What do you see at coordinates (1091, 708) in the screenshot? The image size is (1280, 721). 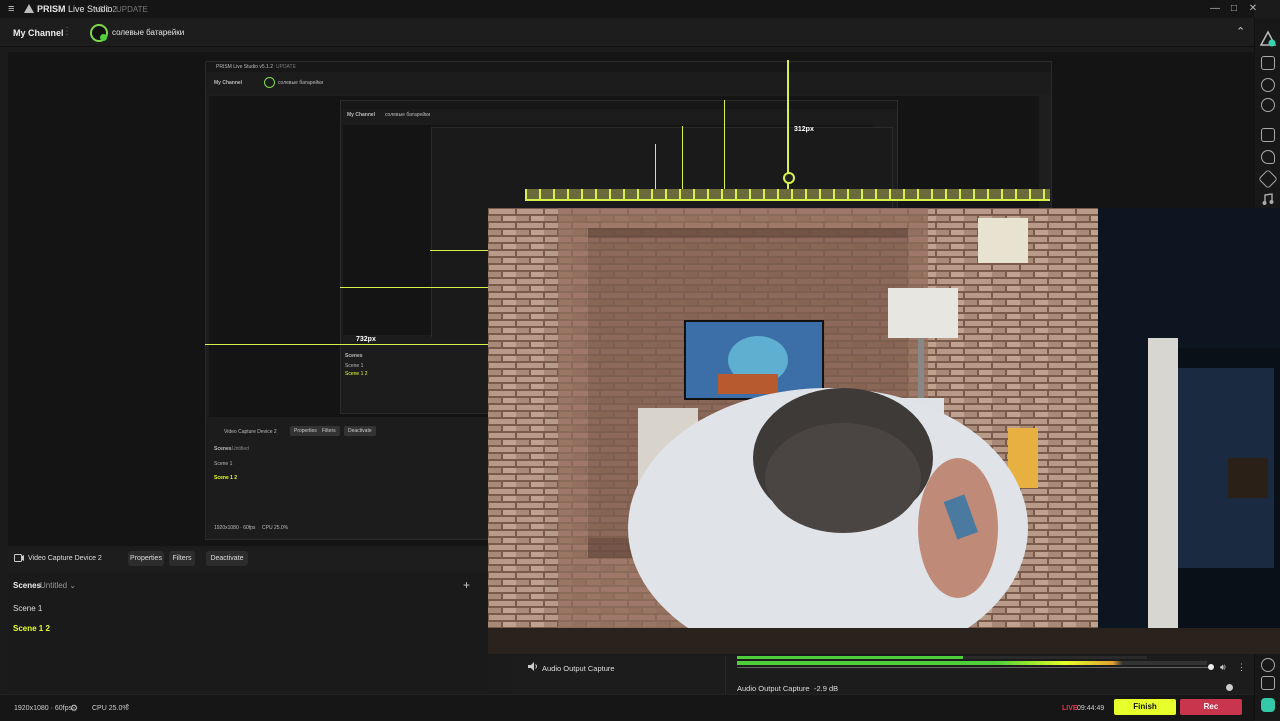 I see `live-timer: 09:44:49` at bounding box center [1091, 708].